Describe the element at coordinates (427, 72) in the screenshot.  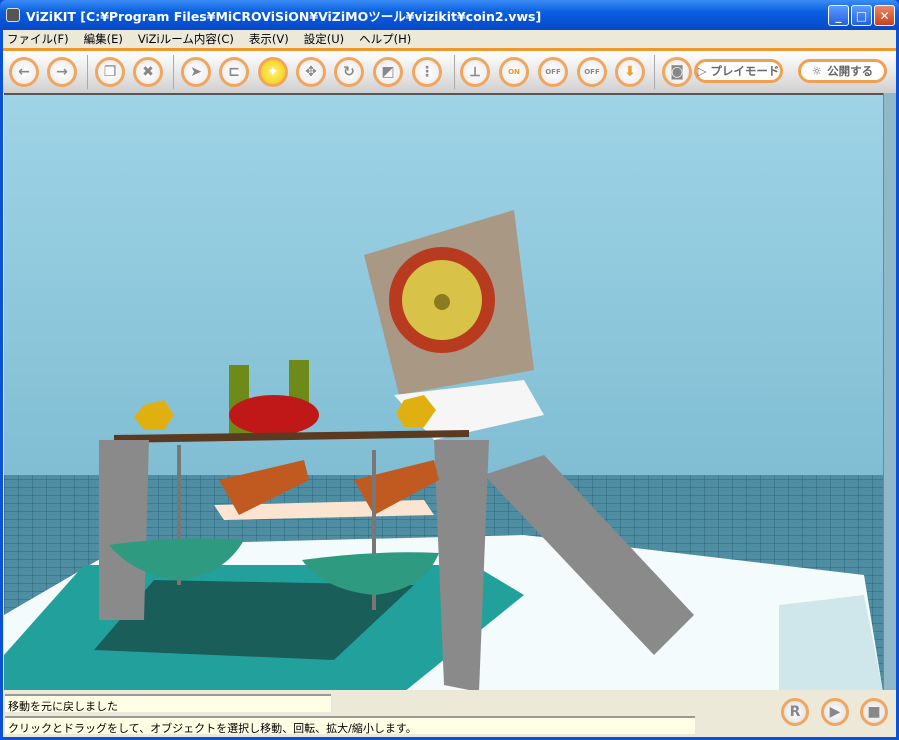
I see `text-icon: ⋮` at that location.